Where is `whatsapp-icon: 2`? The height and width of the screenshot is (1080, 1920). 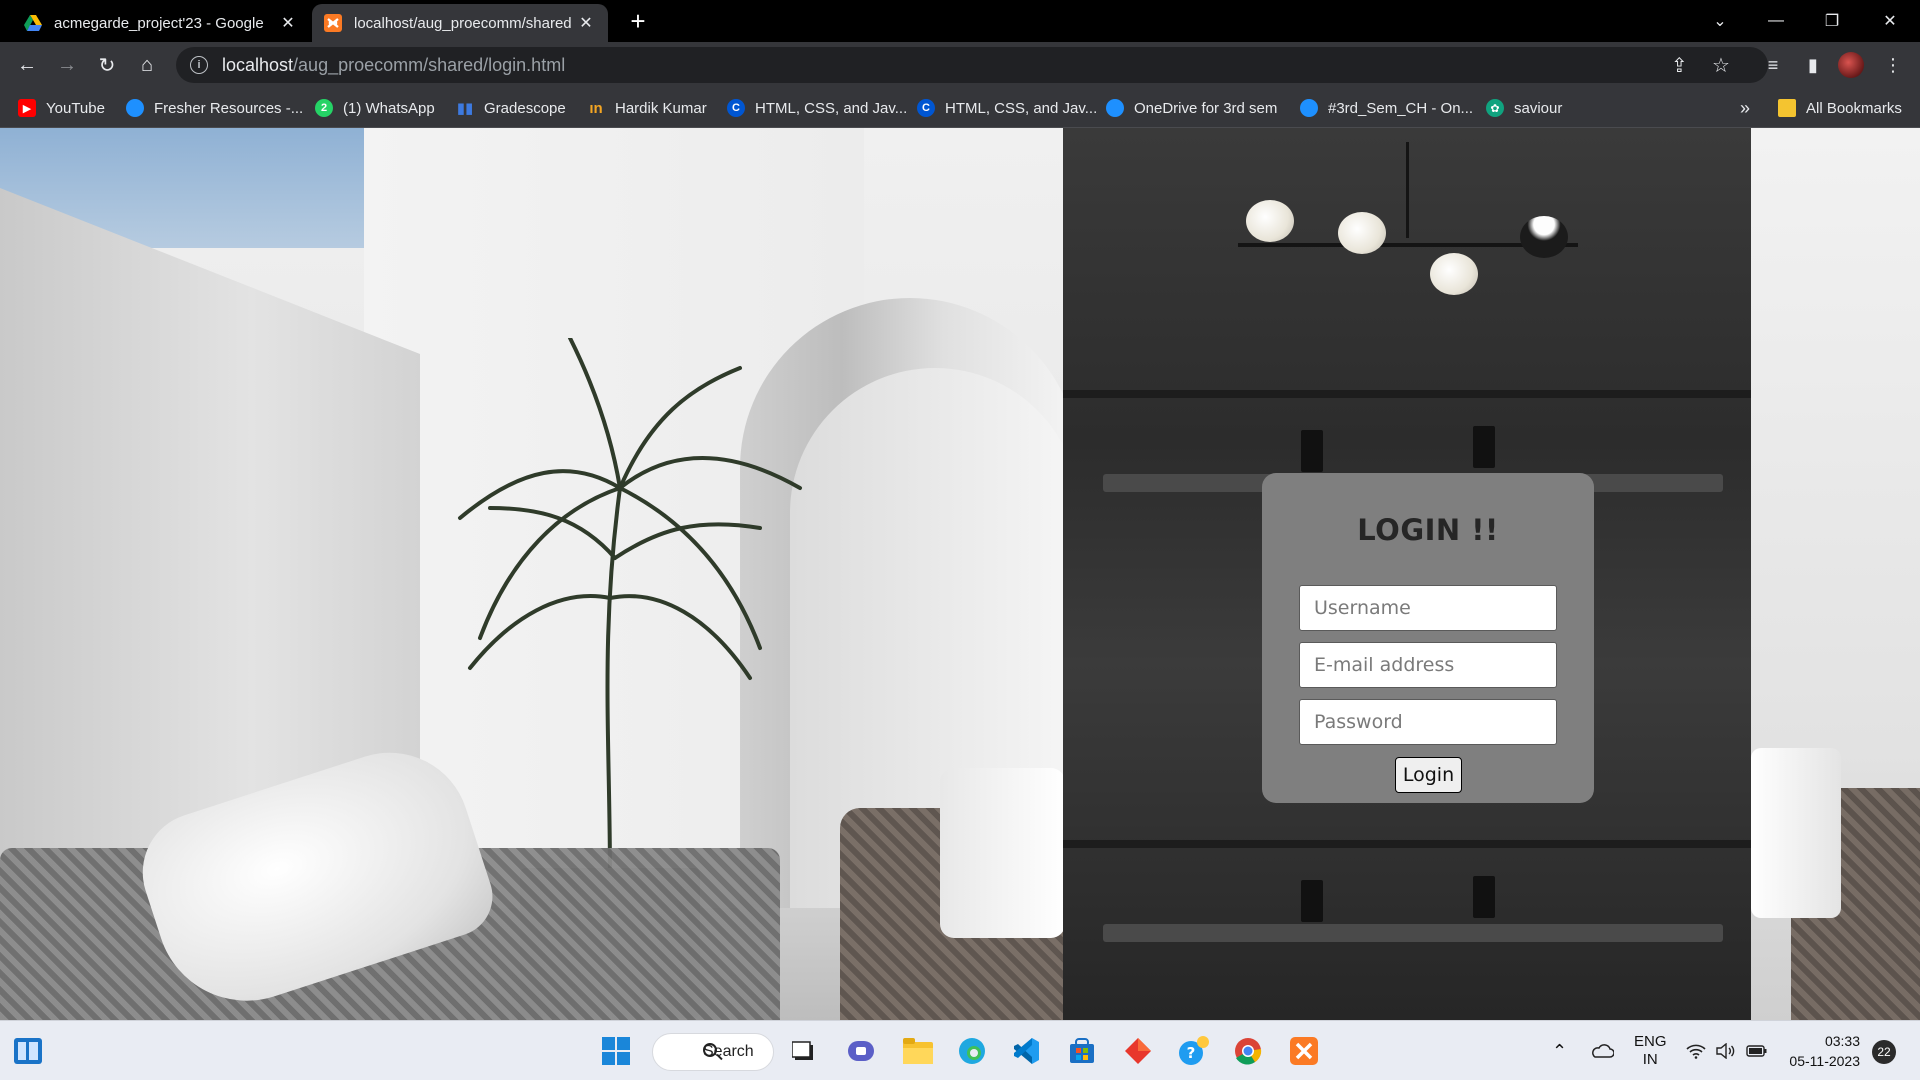 whatsapp-icon: 2 is located at coordinates (324, 108).